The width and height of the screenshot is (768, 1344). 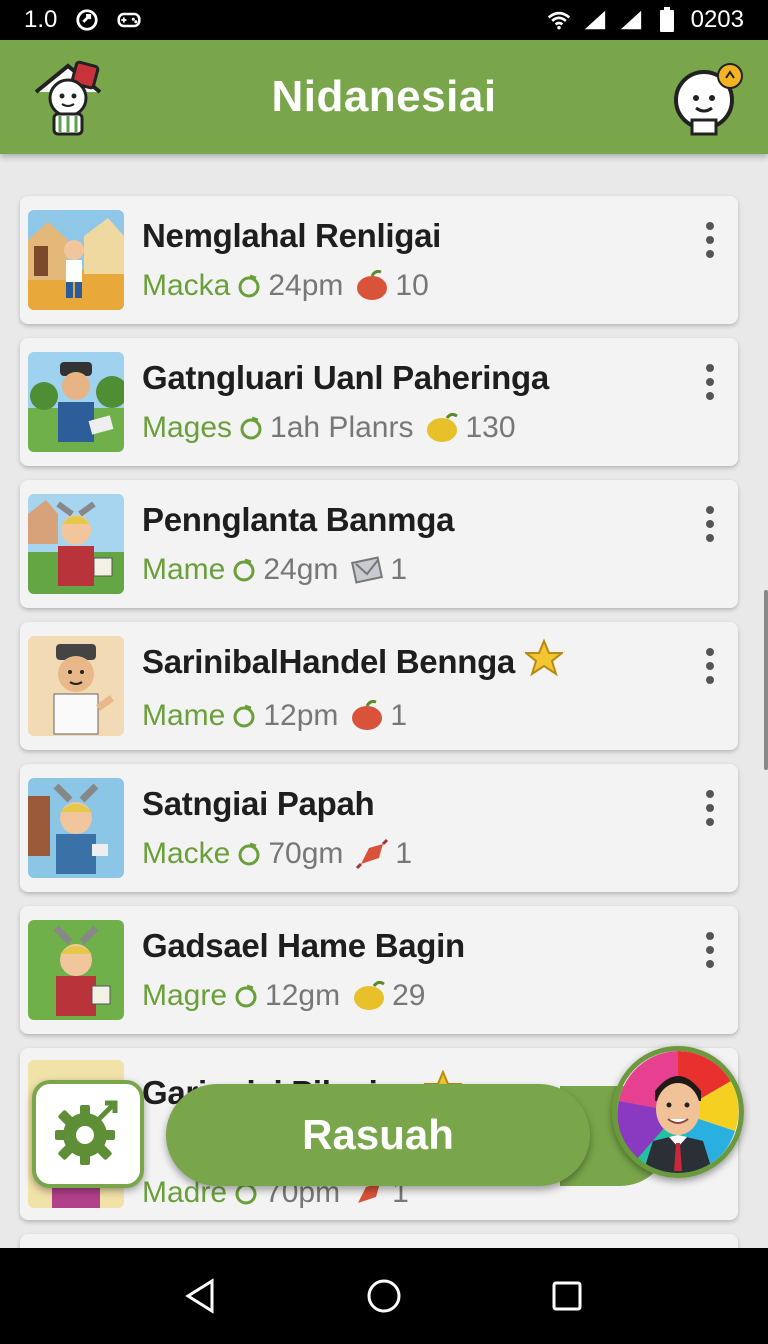 I want to click on status-time: 0203, so click(x=717, y=19).